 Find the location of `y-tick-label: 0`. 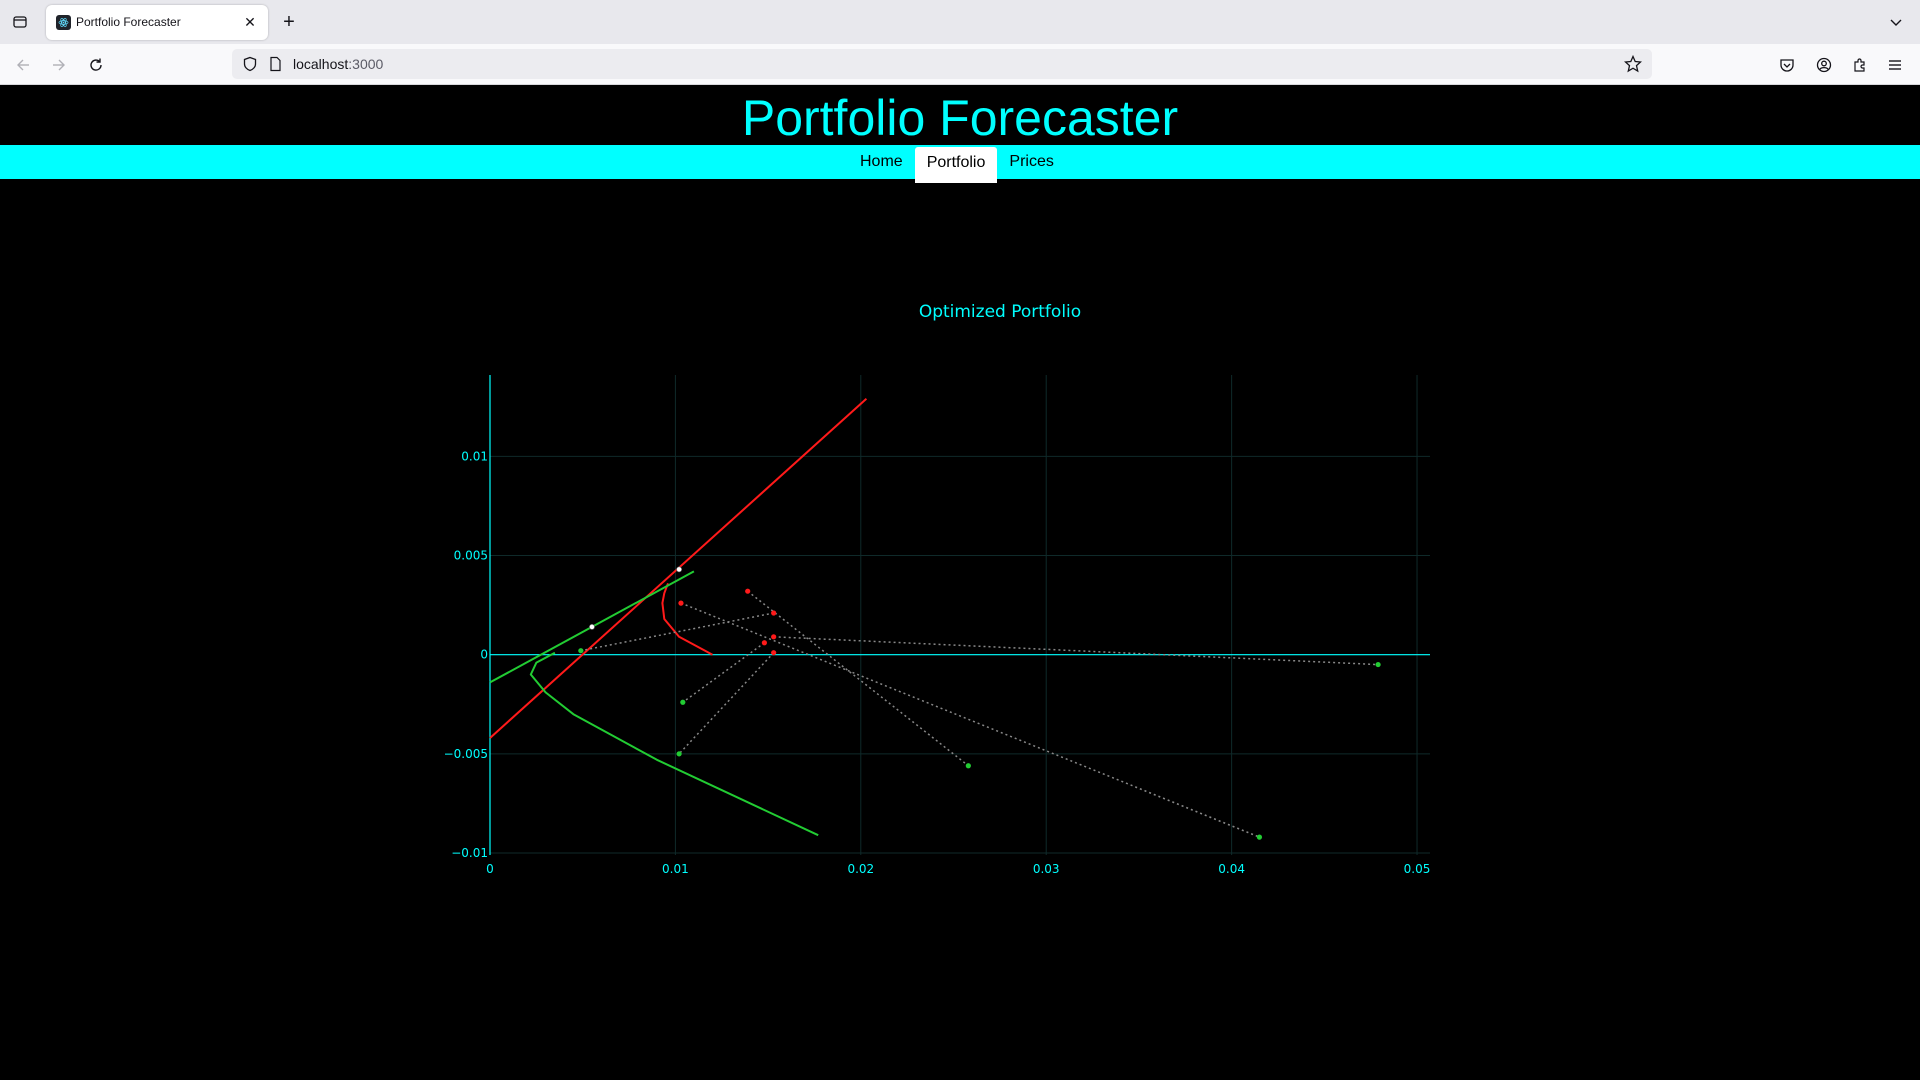

y-tick-label: 0 is located at coordinates (484, 655).